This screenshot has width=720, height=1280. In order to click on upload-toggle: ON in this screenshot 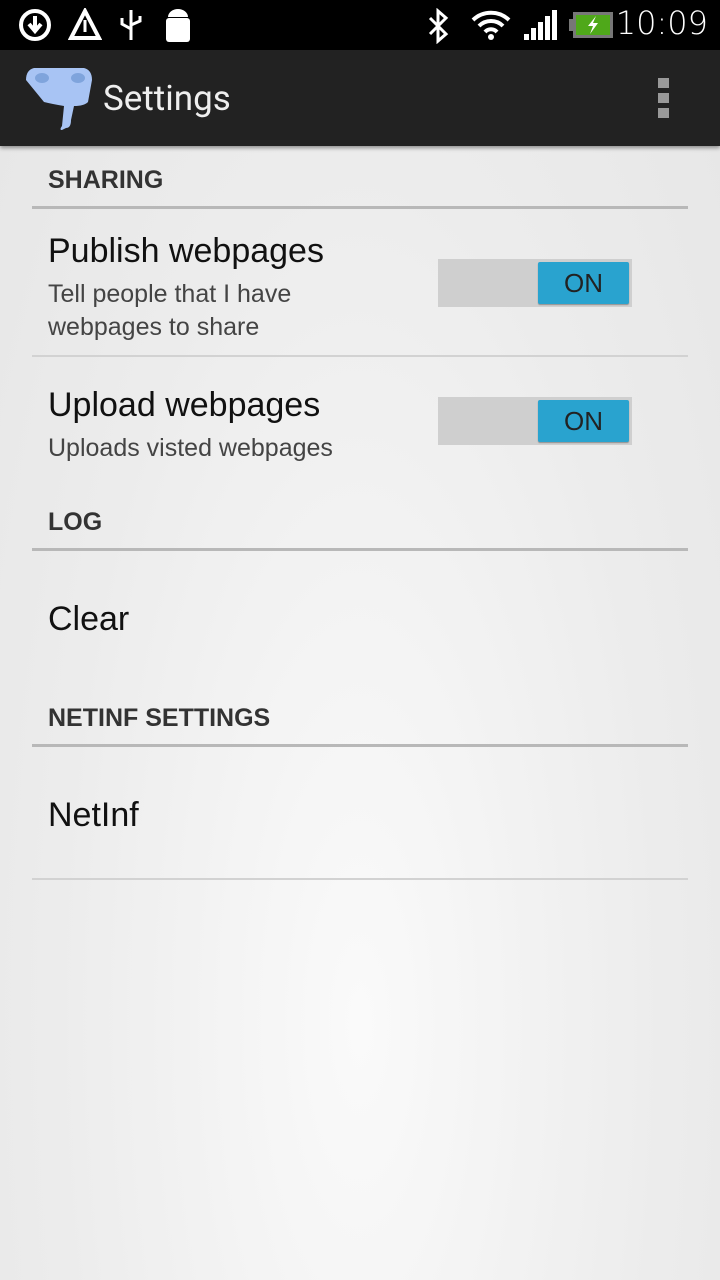, I will do `click(535, 421)`.